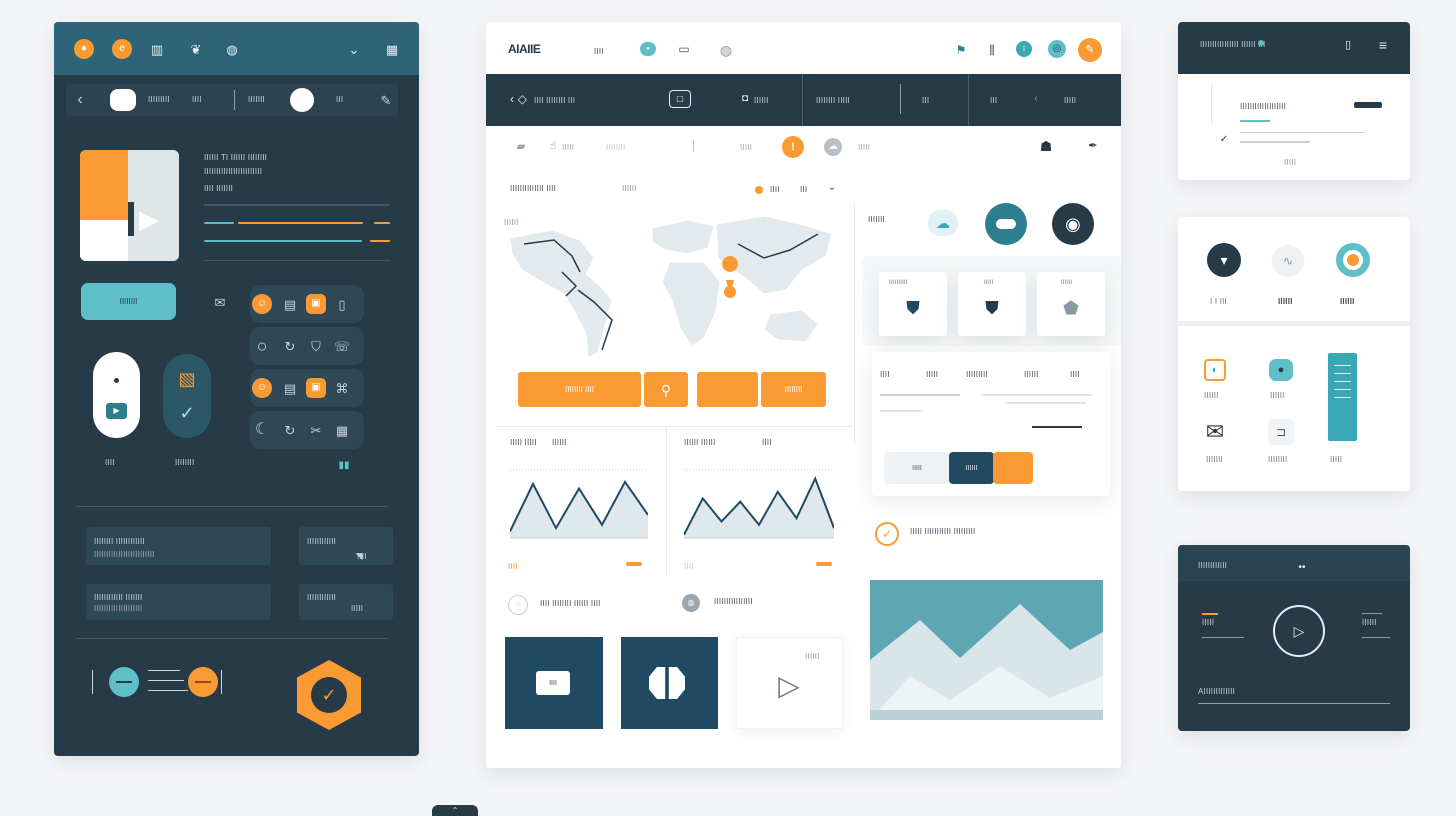 The height and width of the screenshot is (816, 1456). What do you see at coordinates (1036, 99) in the screenshot?
I see `toolbar-chevron-icon: ‹` at bounding box center [1036, 99].